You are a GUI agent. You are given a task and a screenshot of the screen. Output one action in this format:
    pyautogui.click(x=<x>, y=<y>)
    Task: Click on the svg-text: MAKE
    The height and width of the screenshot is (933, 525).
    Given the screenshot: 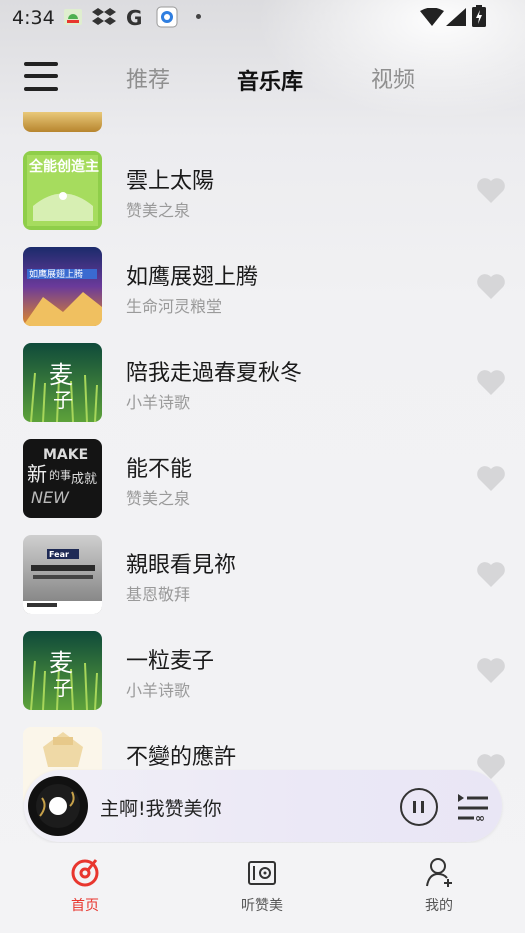 What is the action you would take?
    pyautogui.click(x=65, y=455)
    